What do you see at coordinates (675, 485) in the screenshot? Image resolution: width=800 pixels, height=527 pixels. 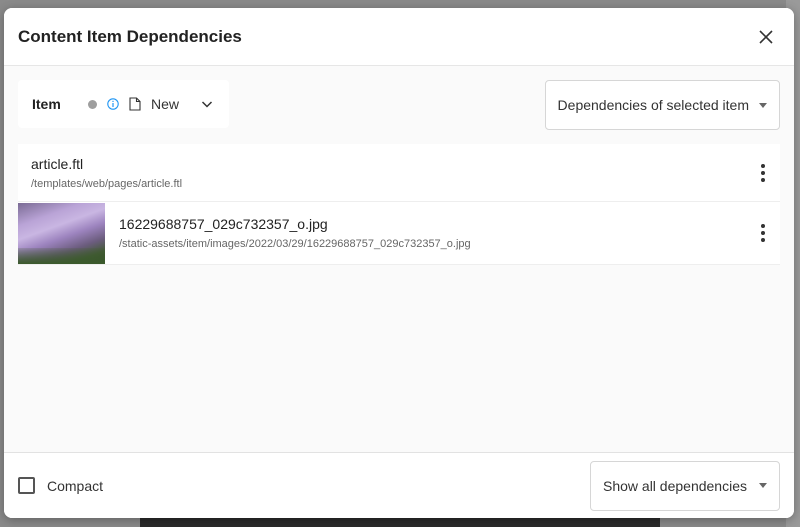 I see `dependency-filter-value: Show all dependencies` at bounding box center [675, 485].